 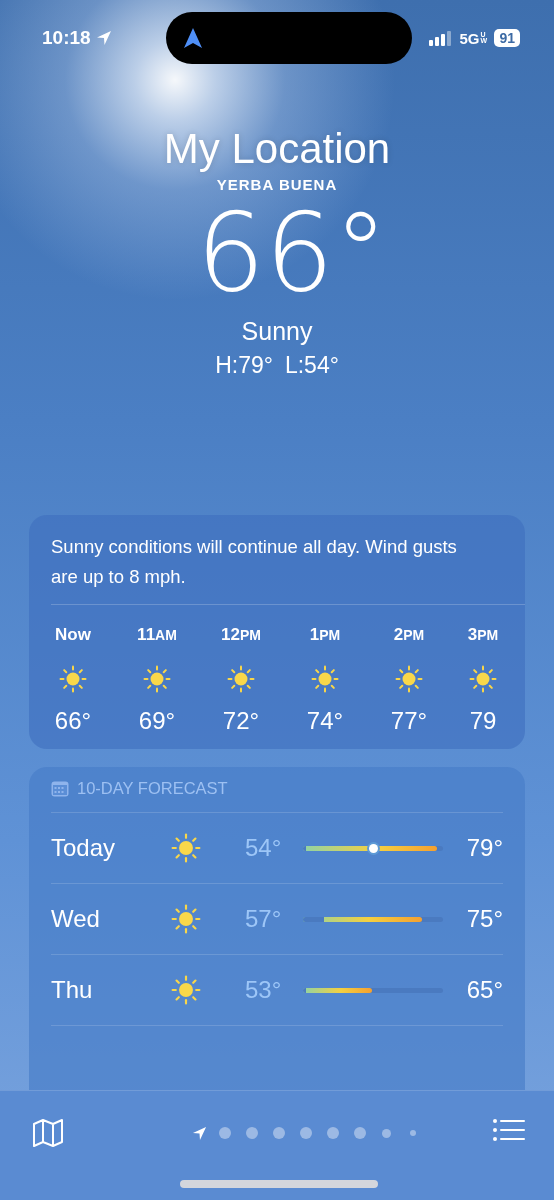 I want to click on place-name: YERBA BUENA, so click(x=277, y=184).